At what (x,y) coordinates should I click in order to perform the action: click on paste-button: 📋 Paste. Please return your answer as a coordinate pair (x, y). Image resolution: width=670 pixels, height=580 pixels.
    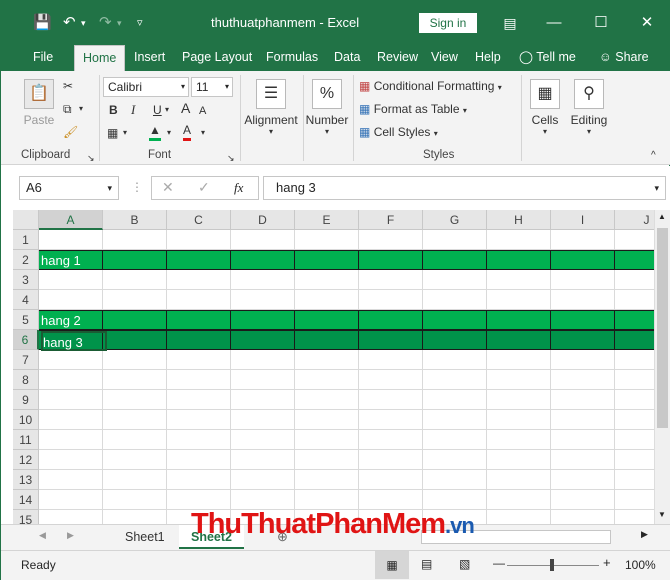
    Looking at the image, I should click on (39, 103).